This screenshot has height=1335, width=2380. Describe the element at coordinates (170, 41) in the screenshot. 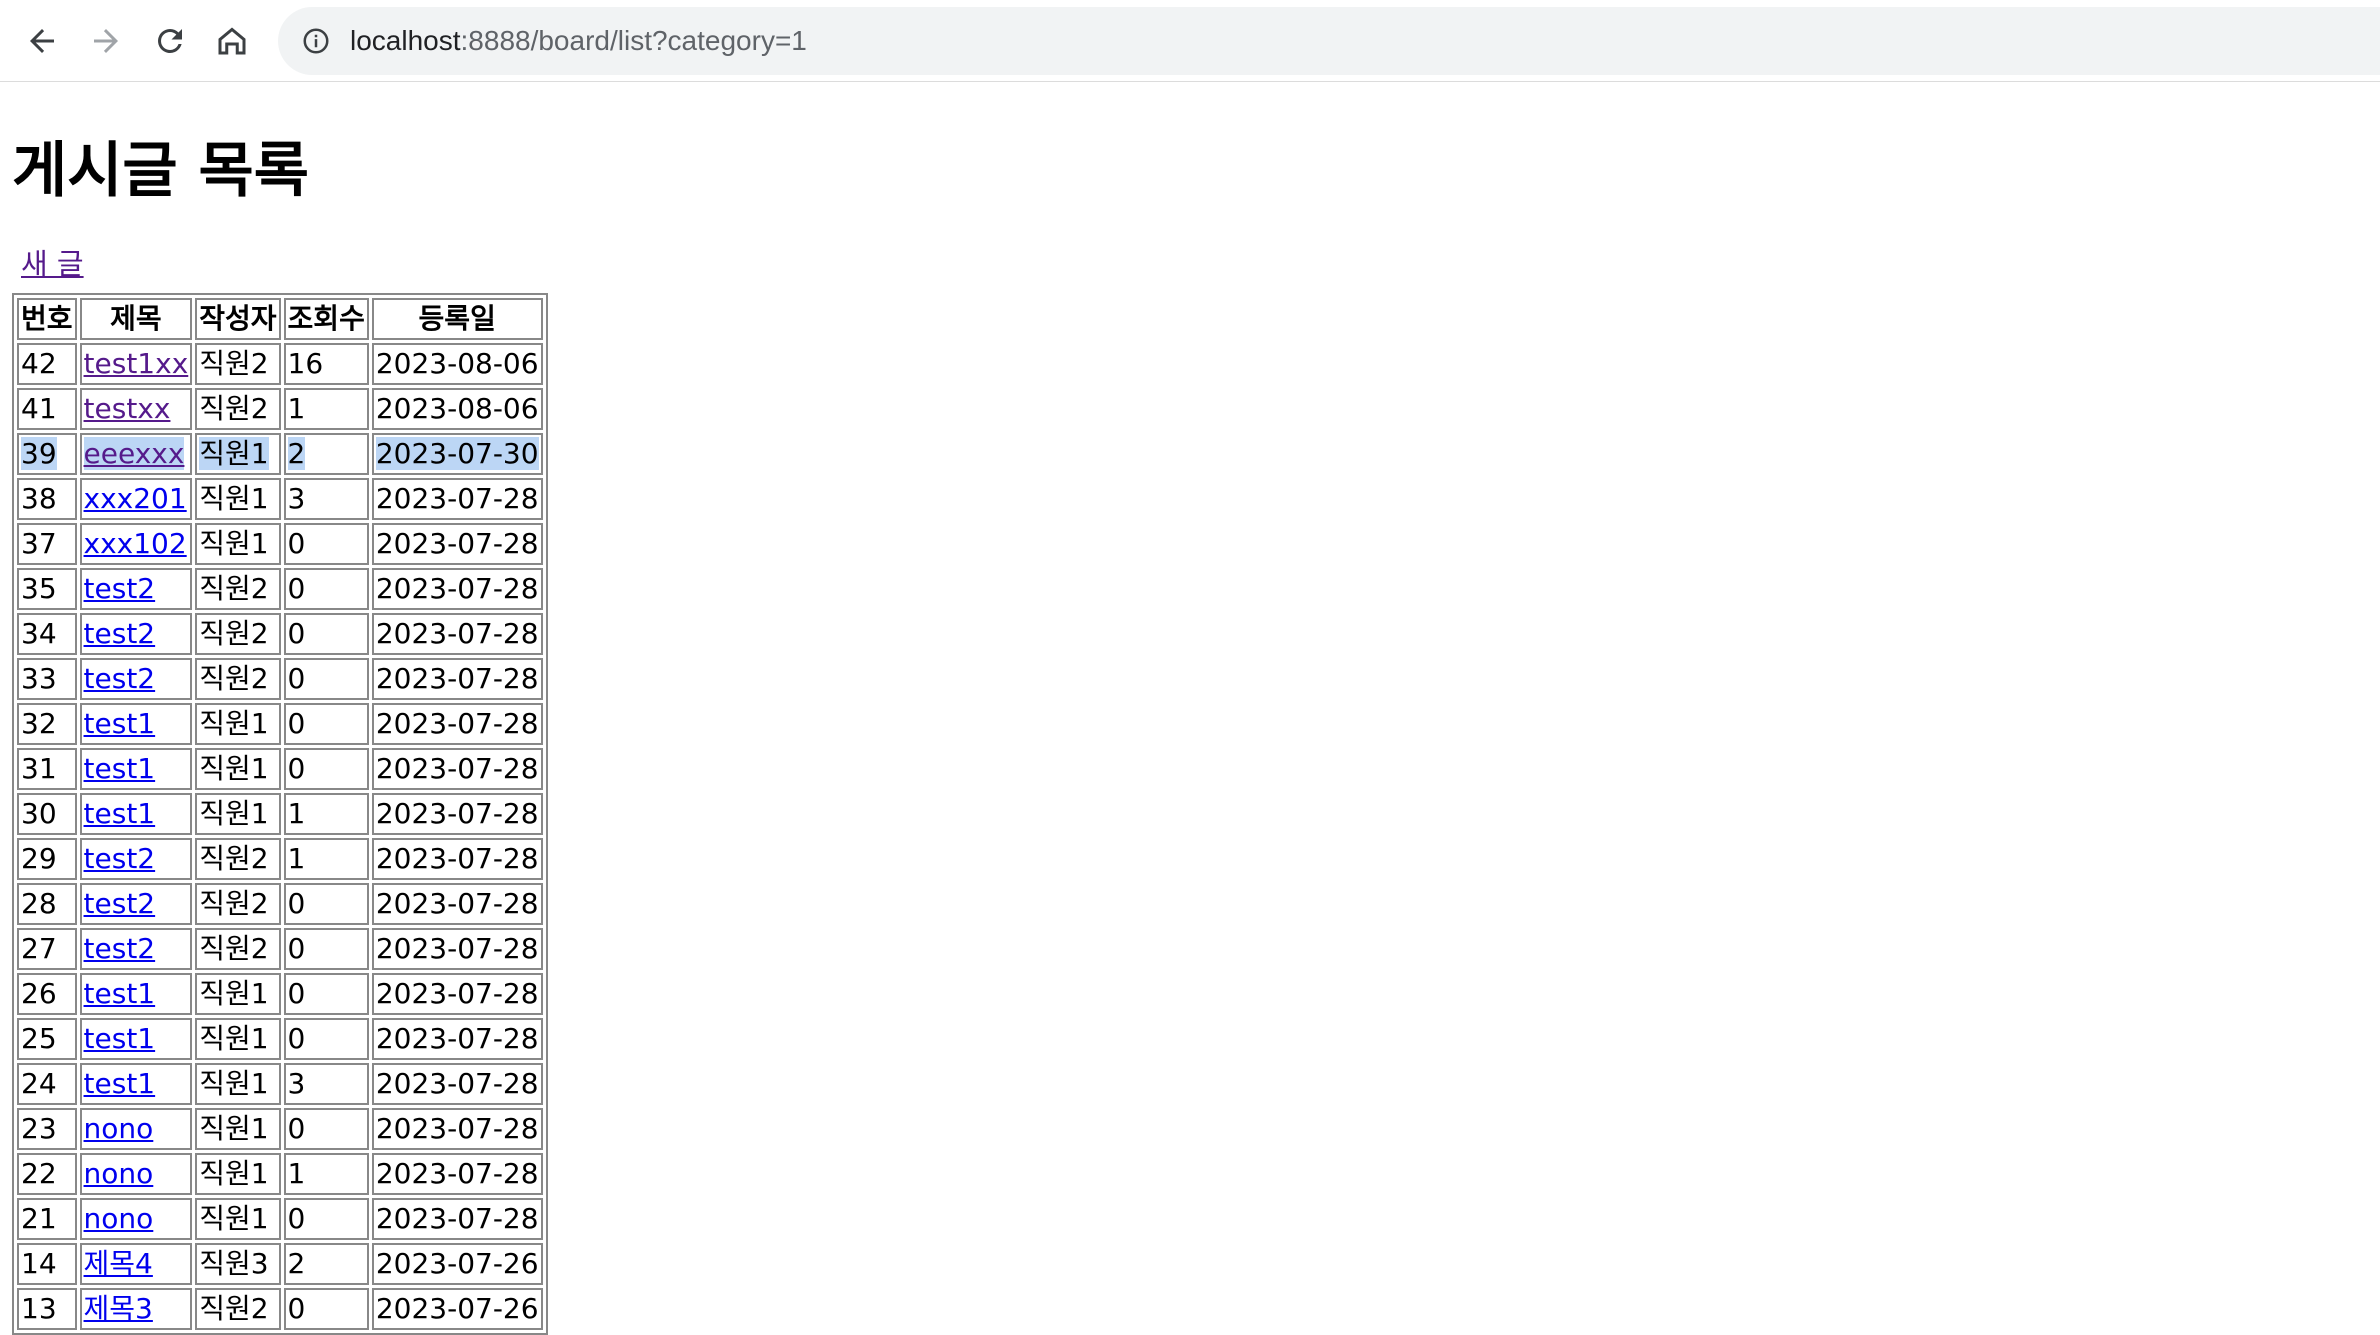

I see `reload-button` at that location.